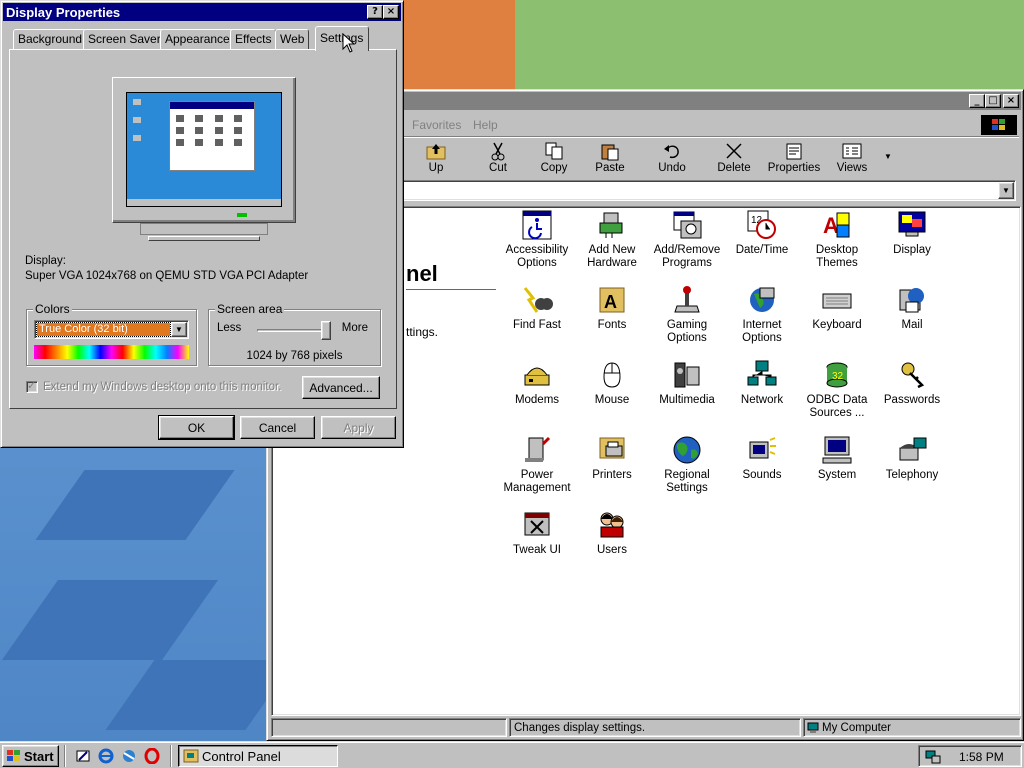 The width and height of the screenshot is (1024, 768). What do you see at coordinates (762, 400) in the screenshot?
I see `cpl-item-label: Network` at bounding box center [762, 400].